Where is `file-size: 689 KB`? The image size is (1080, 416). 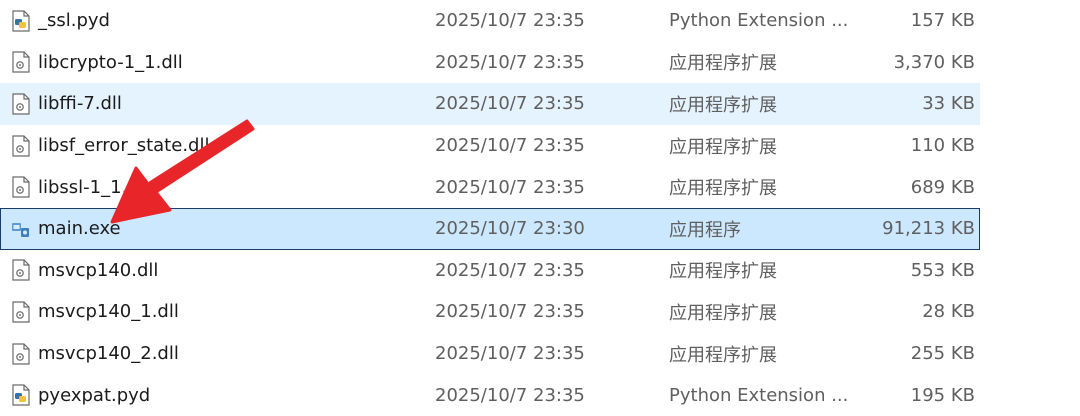
file-size: 689 KB is located at coordinates (942, 187).